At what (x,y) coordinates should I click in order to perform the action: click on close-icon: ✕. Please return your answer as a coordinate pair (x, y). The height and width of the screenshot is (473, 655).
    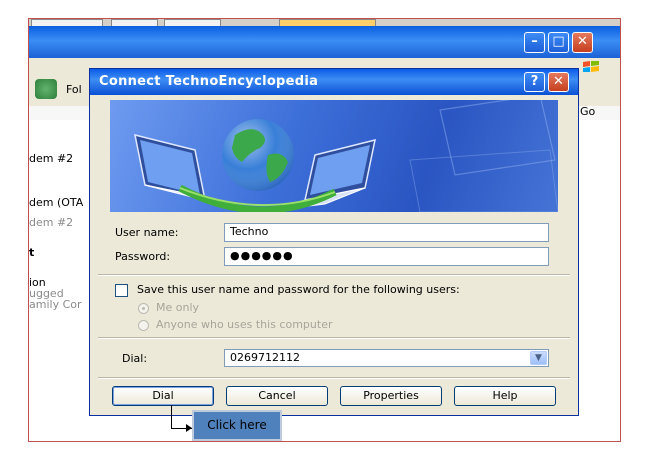
    Looking at the image, I should click on (558, 82).